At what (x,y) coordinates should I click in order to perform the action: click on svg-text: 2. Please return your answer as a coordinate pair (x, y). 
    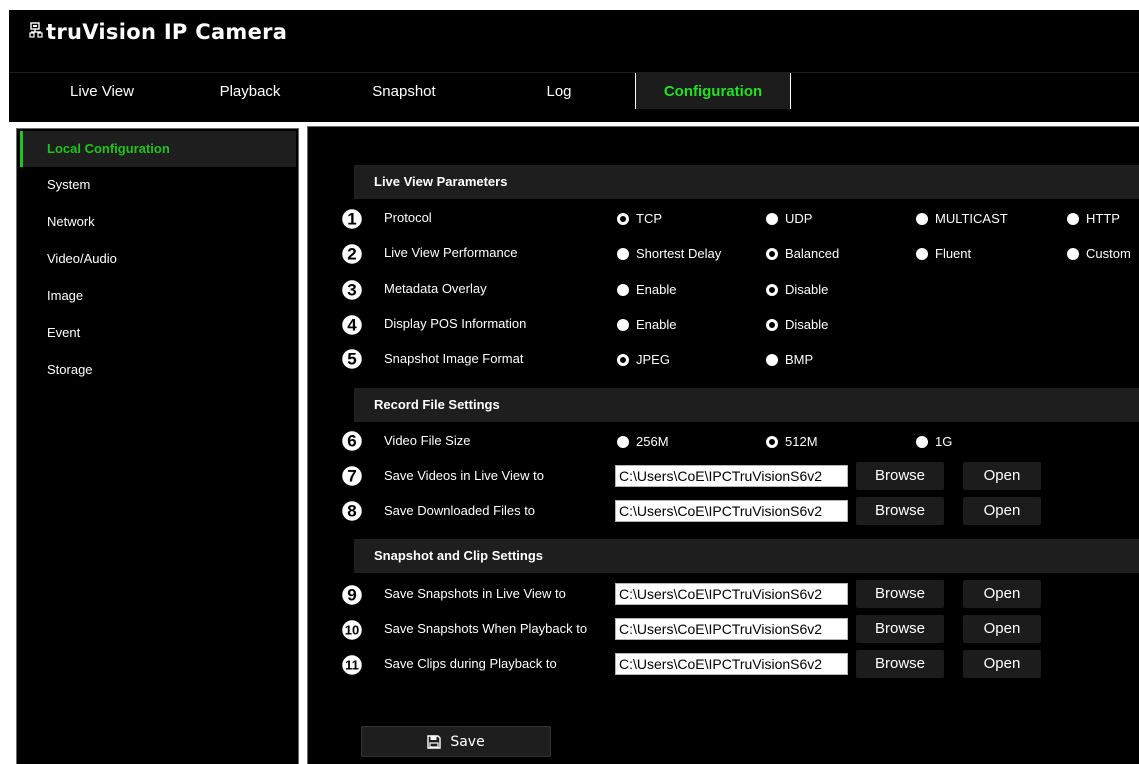
    Looking at the image, I should click on (351, 254).